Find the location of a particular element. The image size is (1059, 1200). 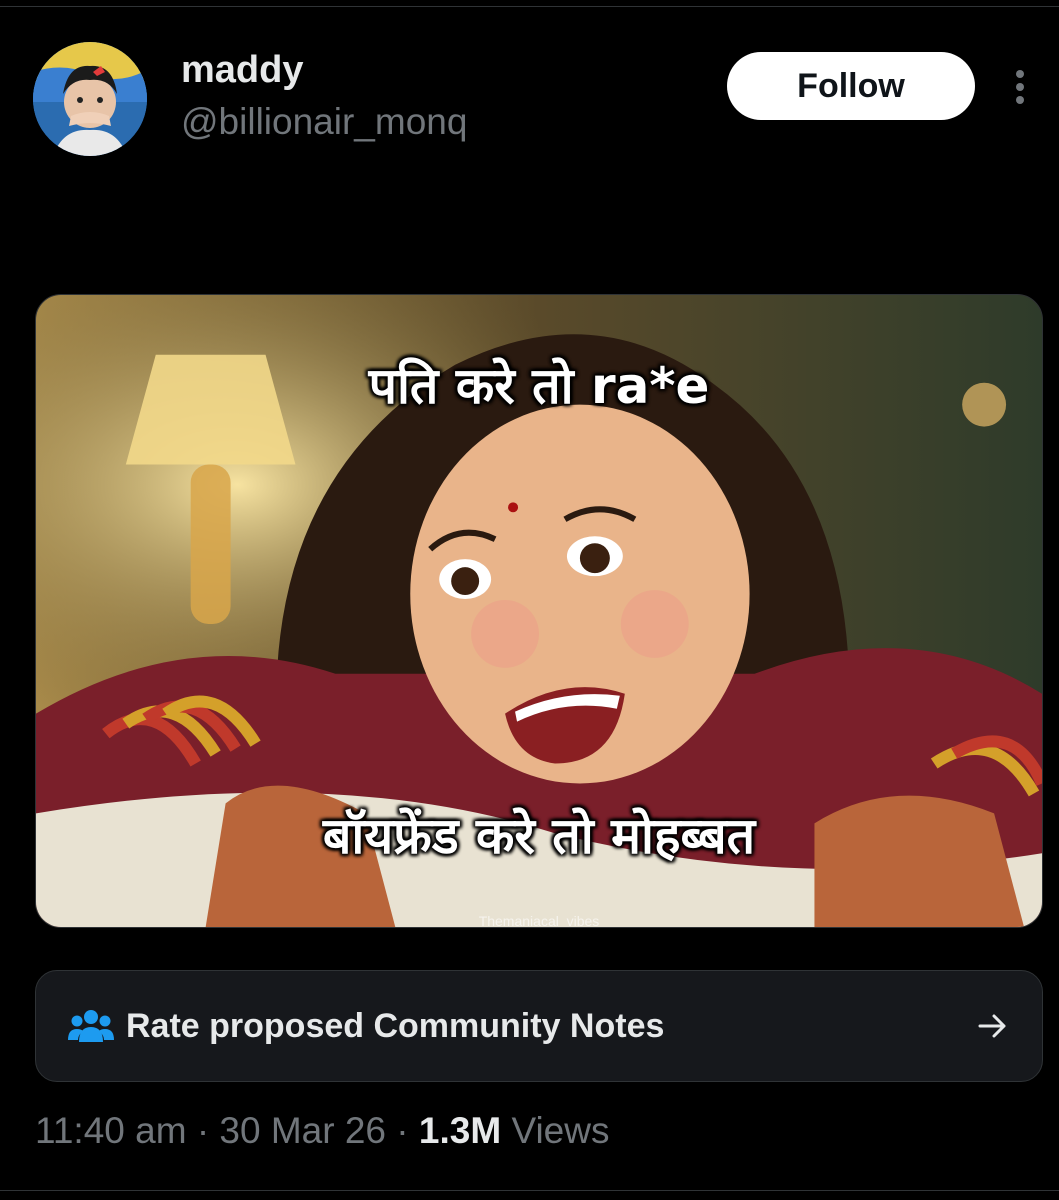

top-divider is located at coordinates (529, 6).